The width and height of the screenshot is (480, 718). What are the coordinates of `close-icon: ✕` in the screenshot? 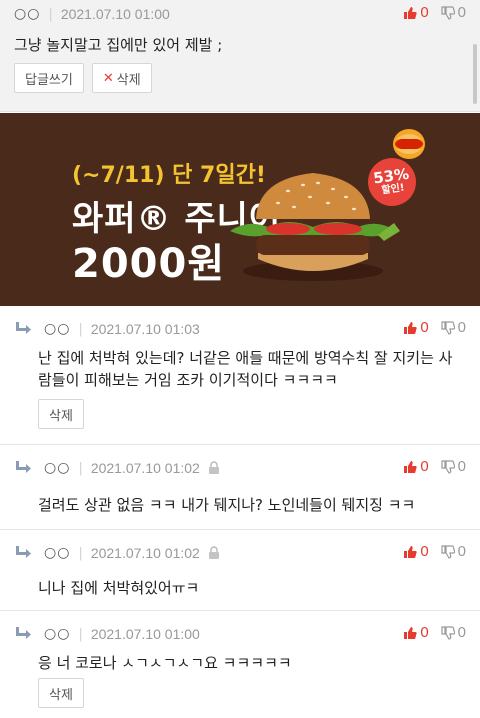 It's located at (108, 78).